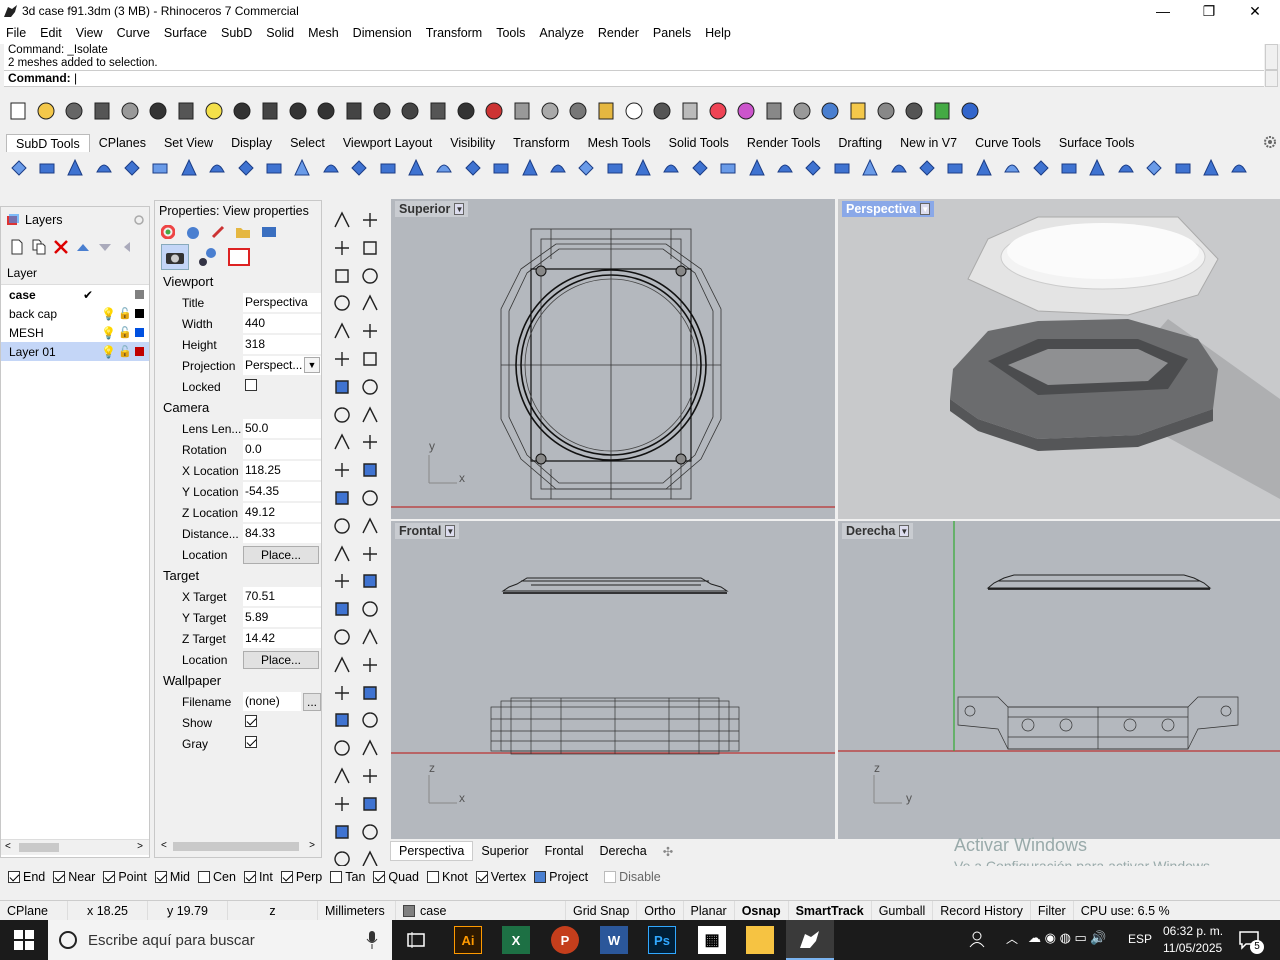 Image resolution: width=1280 pixels, height=960 pixels. What do you see at coordinates (718, 111) in the screenshot?
I see `material-icon` at bounding box center [718, 111].